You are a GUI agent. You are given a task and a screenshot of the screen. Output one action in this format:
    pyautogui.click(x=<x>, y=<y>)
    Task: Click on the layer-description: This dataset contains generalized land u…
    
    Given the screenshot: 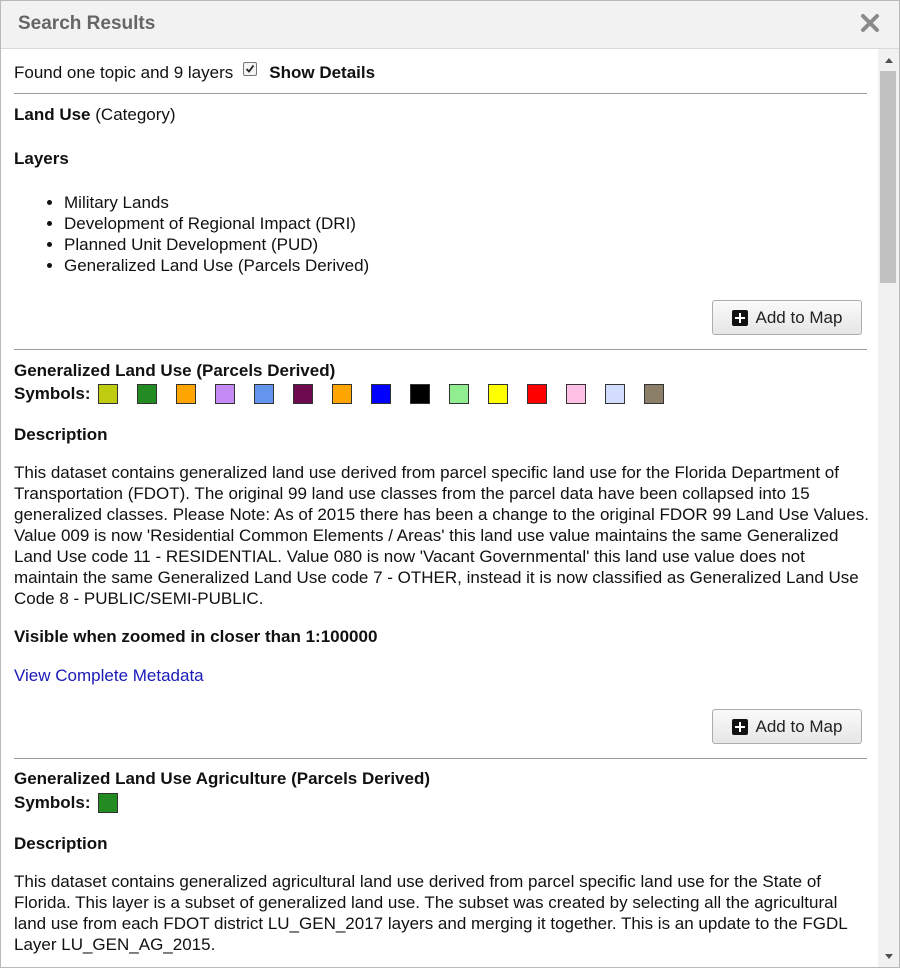 What is the action you would take?
    pyautogui.click(x=441, y=535)
    